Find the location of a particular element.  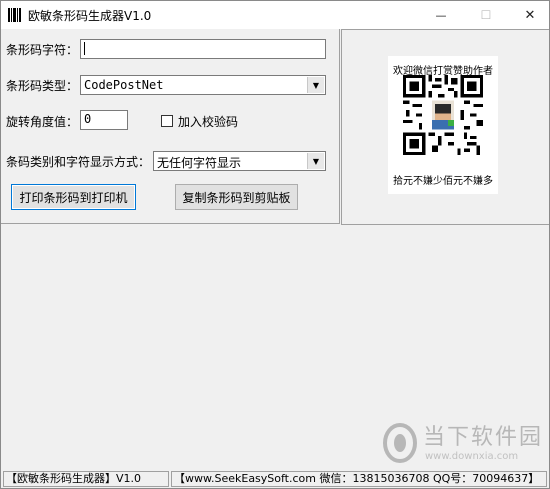

title-bar: 欧敏条形码生成器V1.0 — ☐ ✕ is located at coordinates (275, 15).